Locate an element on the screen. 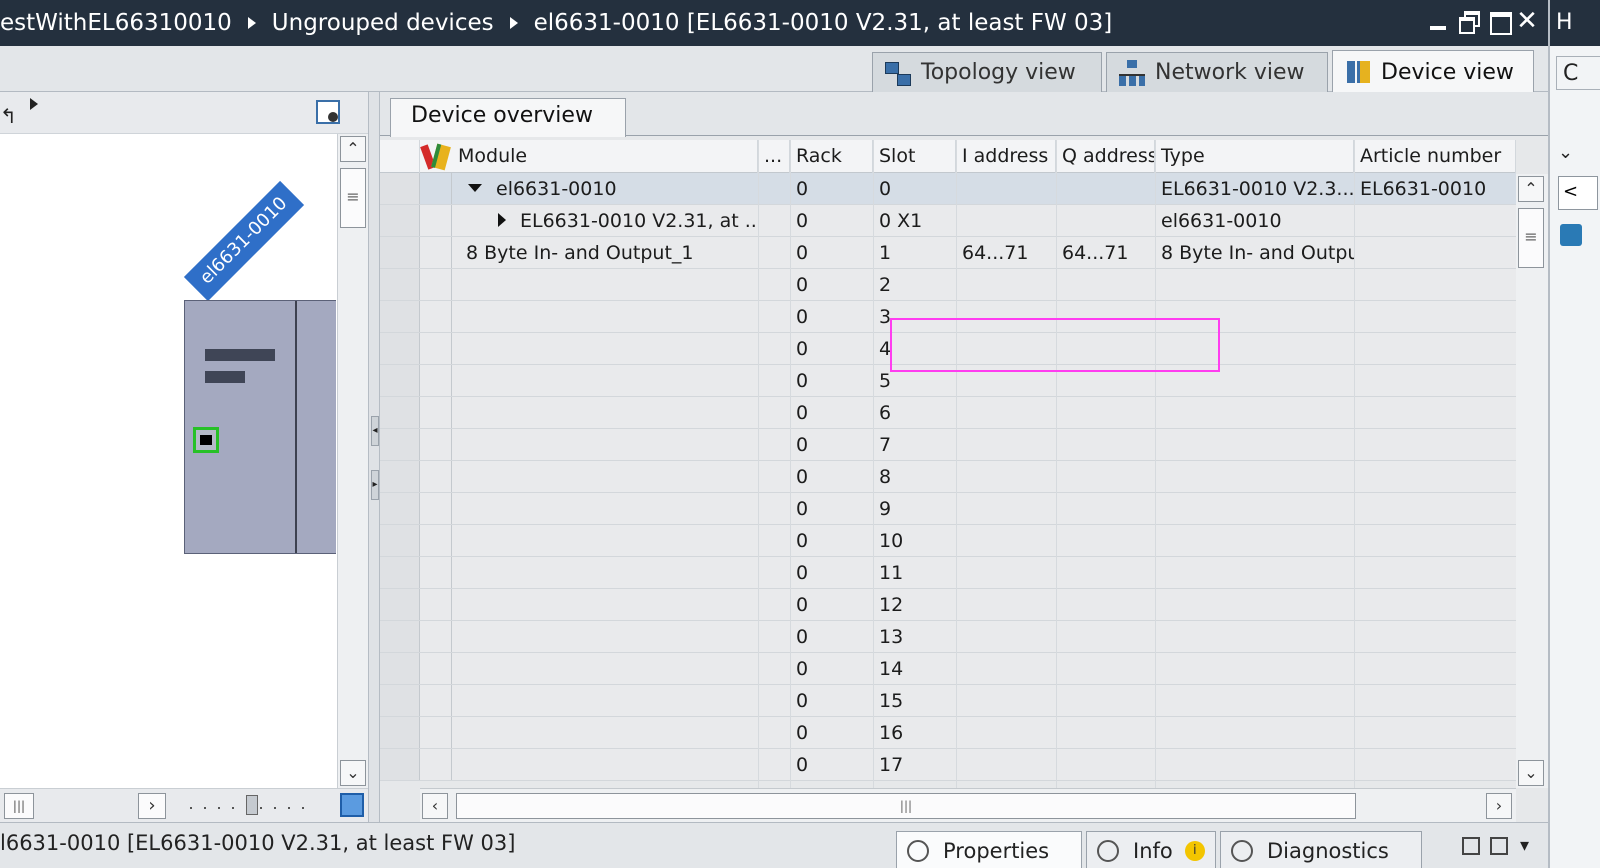 This screenshot has width=1600, height=868. tab-diagnostics: Diagnostics is located at coordinates (1321, 849).